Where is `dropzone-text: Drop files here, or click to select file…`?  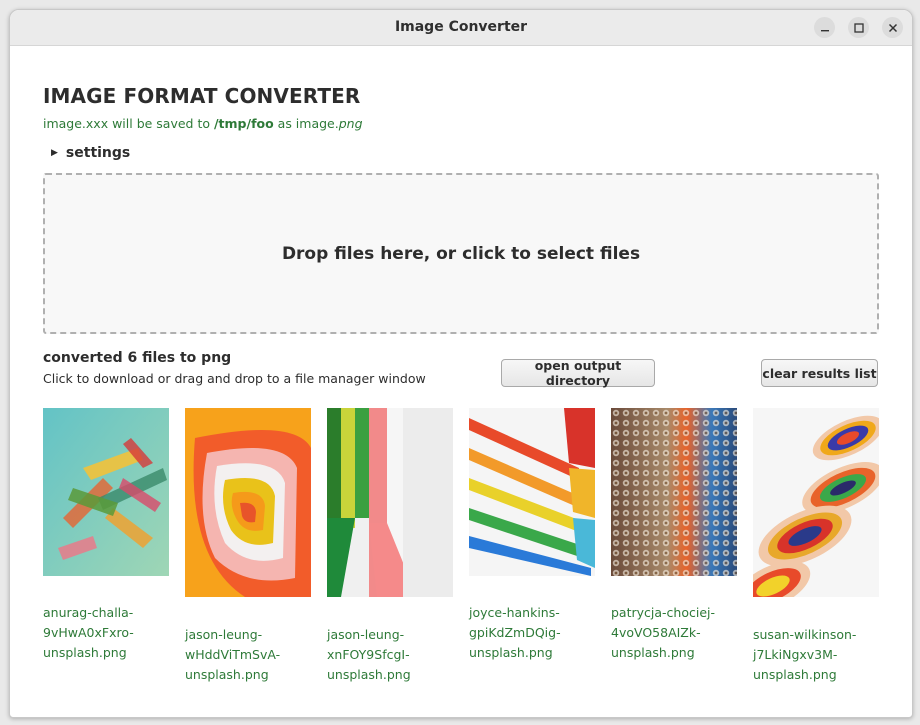
dropzone-text: Drop files here, or click to select file… is located at coordinates (461, 253).